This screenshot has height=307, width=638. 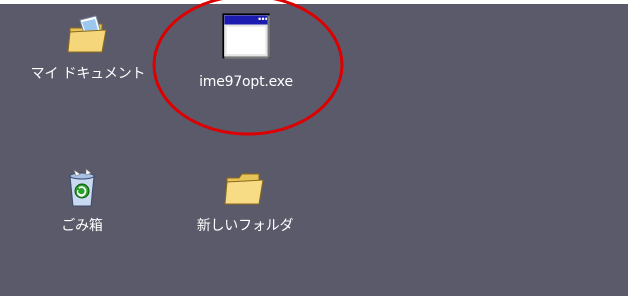 What do you see at coordinates (246, 36) in the screenshot?
I see `application-window-icon` at bounding box center [246, 36].